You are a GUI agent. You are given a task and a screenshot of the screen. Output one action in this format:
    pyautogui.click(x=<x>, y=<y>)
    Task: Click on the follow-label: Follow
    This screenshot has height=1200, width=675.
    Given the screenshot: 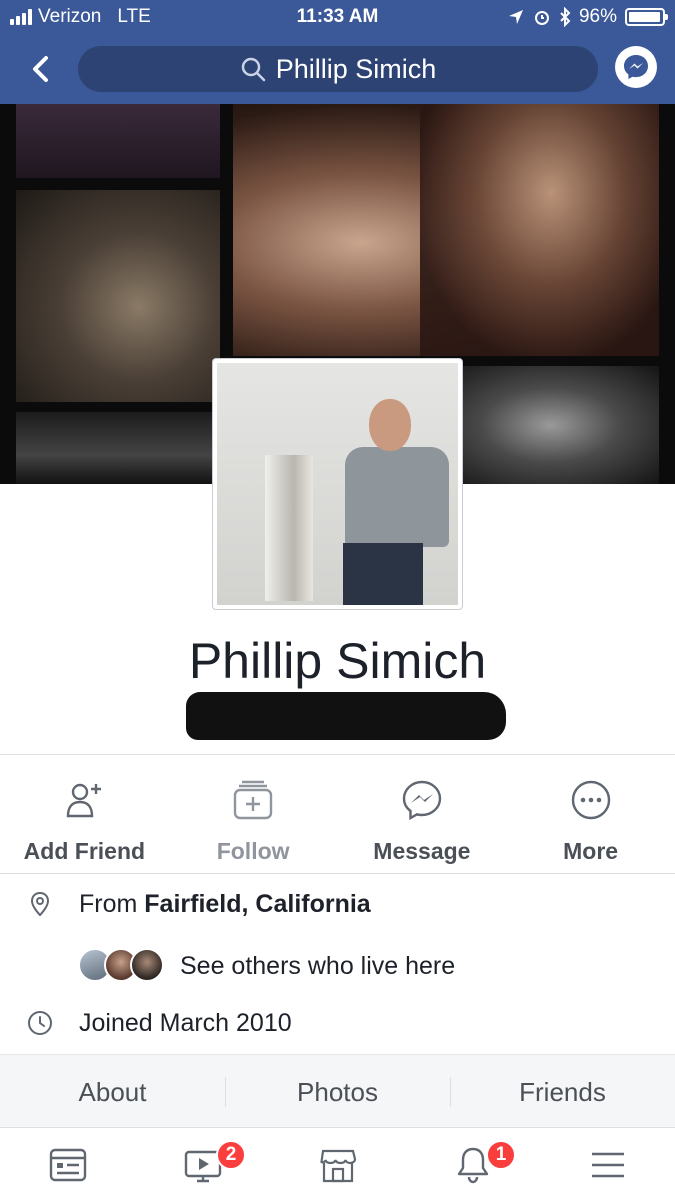 What is the action you would take?
    pyautogui.click(x=253, y=851)
    